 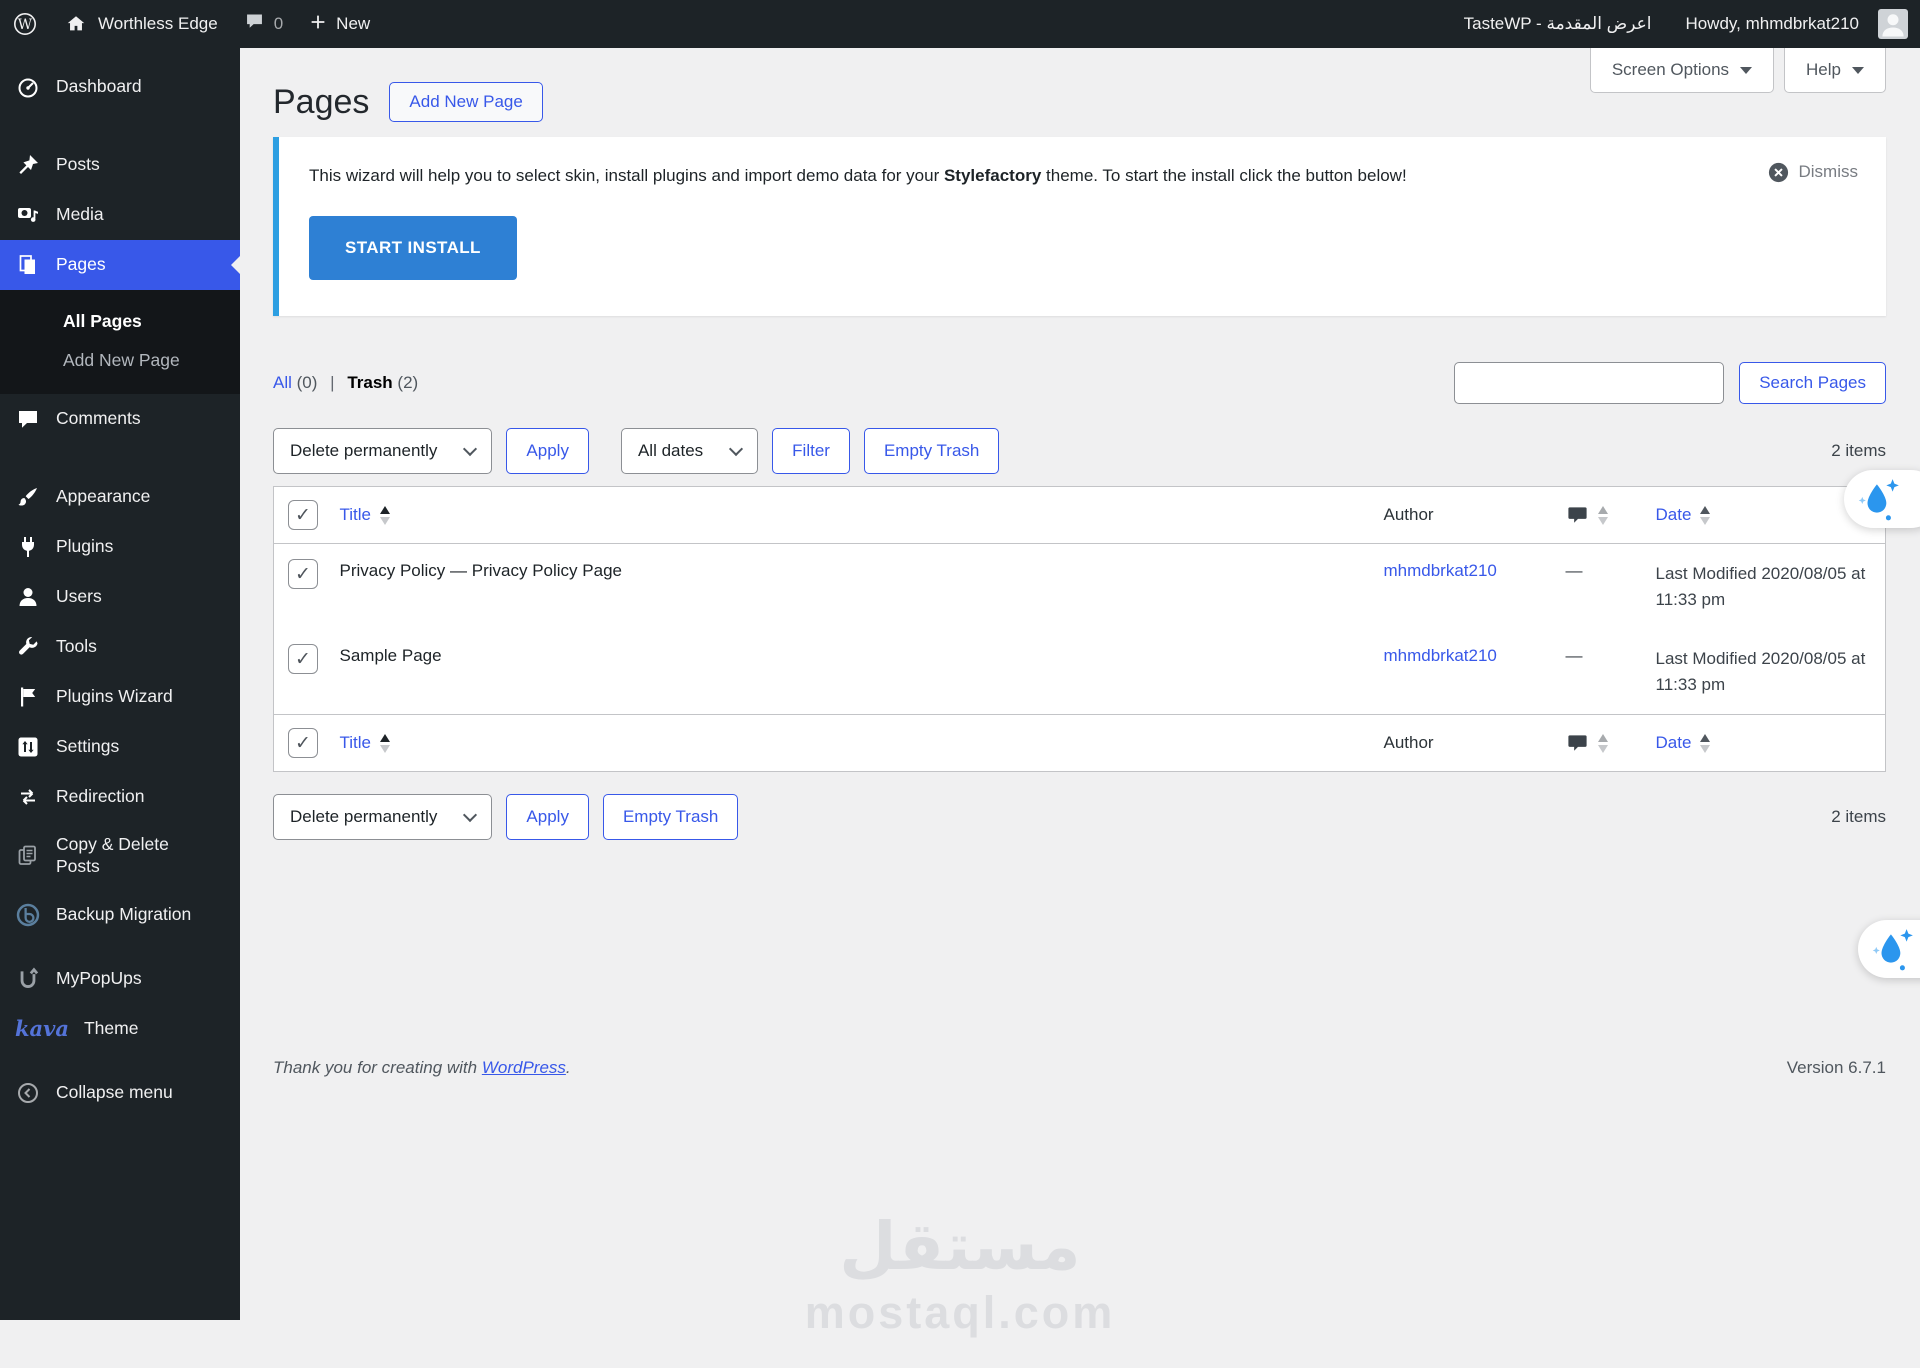 I want to click on admin-bar-new: New, so click(x=339, y=24).